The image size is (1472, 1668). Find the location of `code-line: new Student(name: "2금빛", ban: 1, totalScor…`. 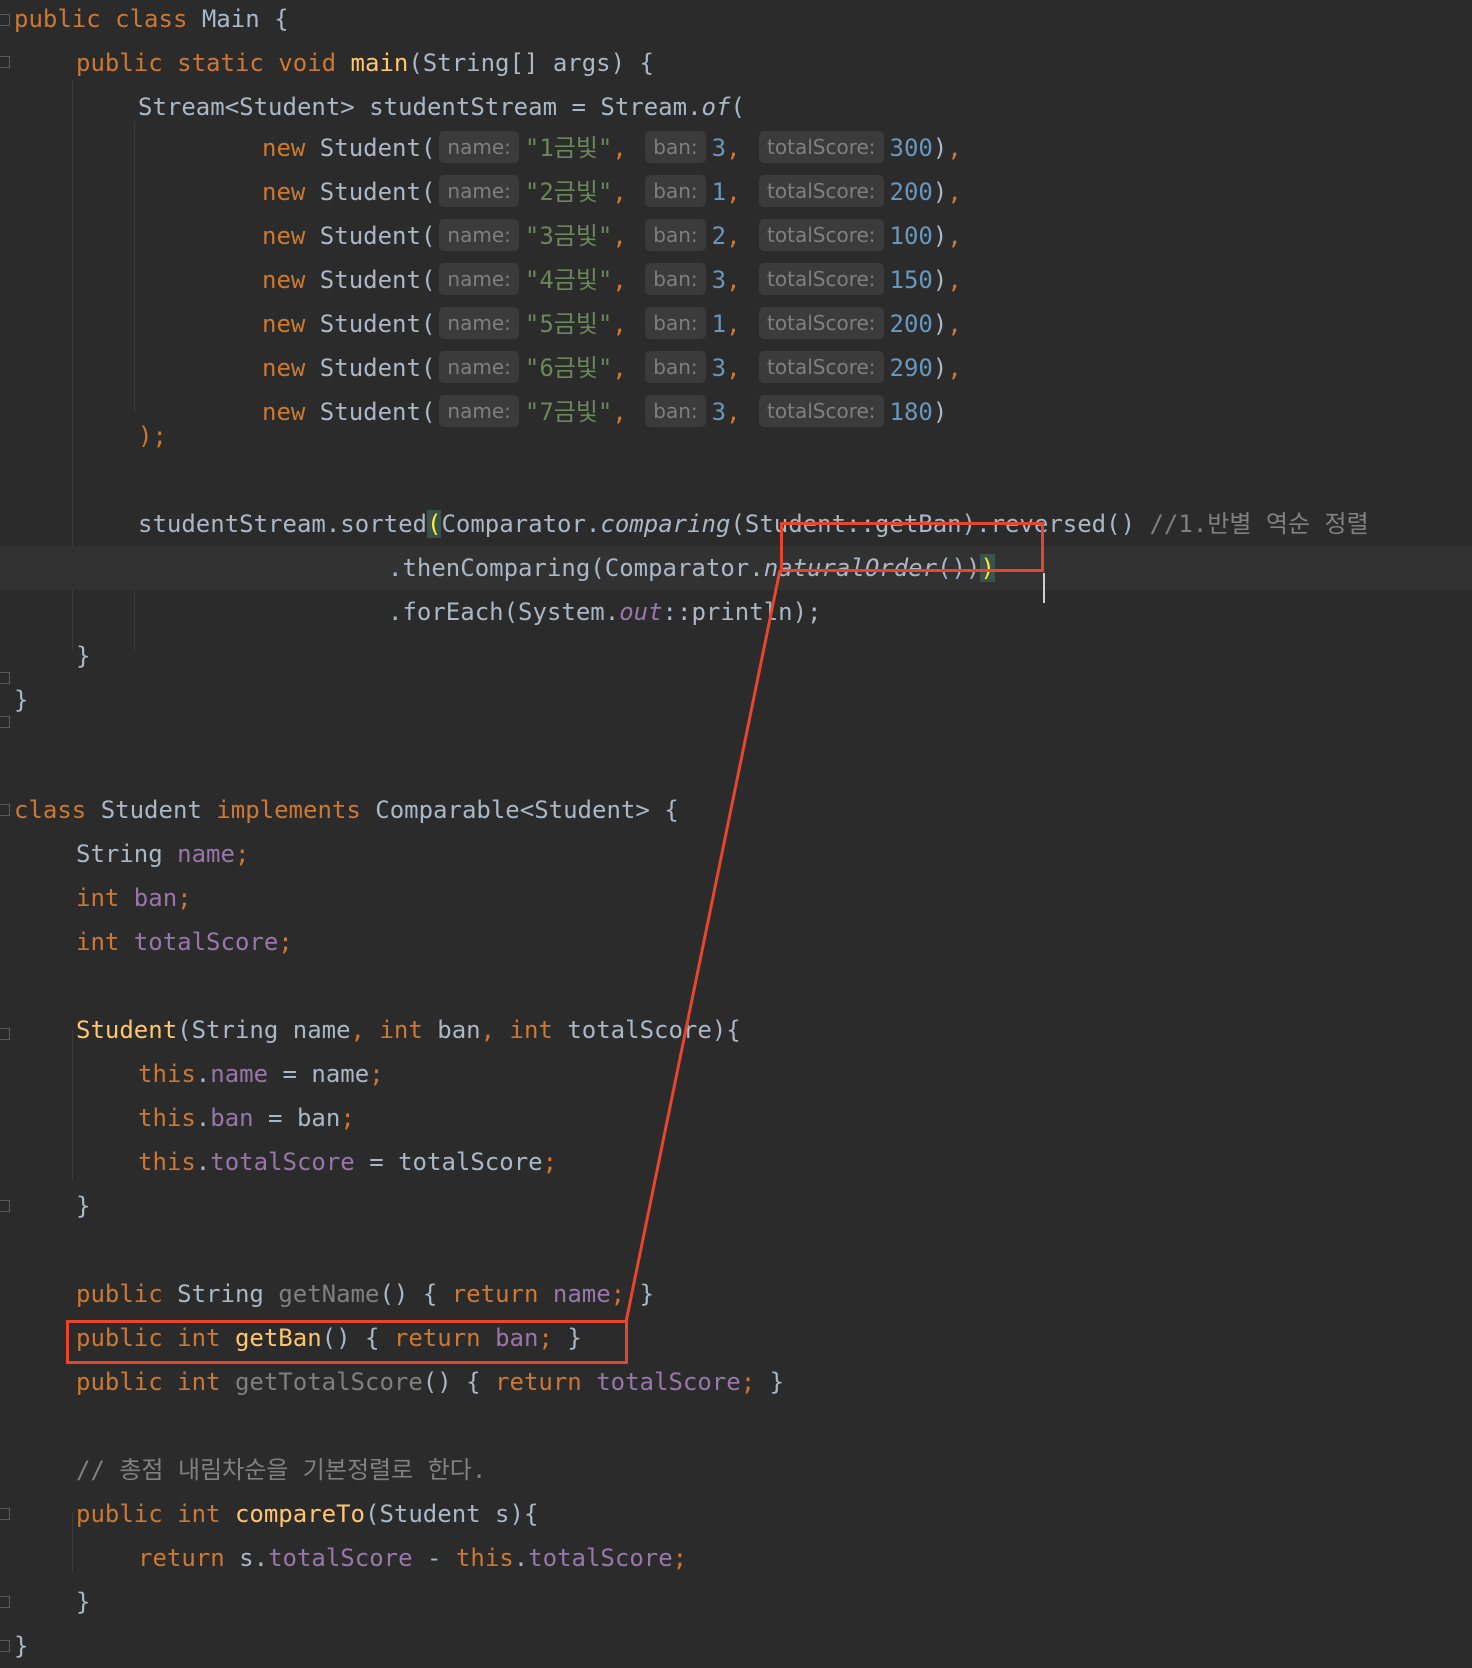

code-line: new Student(name: "2금빛", ban: 1, totalScor… is located at coordinates (736, 192).